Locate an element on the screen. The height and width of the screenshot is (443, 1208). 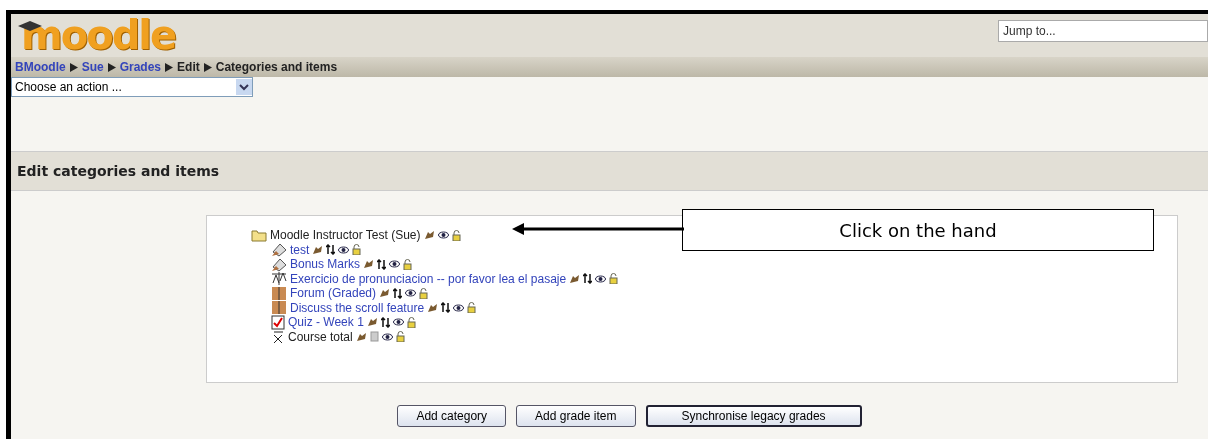
breadcrumb-label: Edit is located at coordinates (188, 67).